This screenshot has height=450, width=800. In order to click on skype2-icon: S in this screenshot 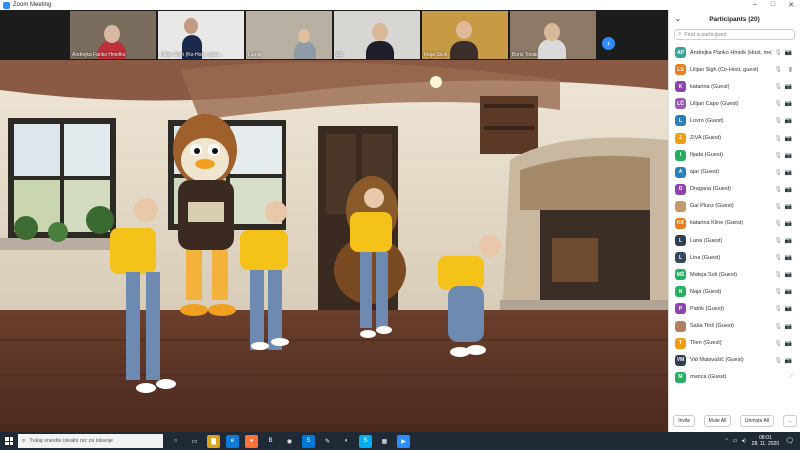, I will do `click(365, 441)`.